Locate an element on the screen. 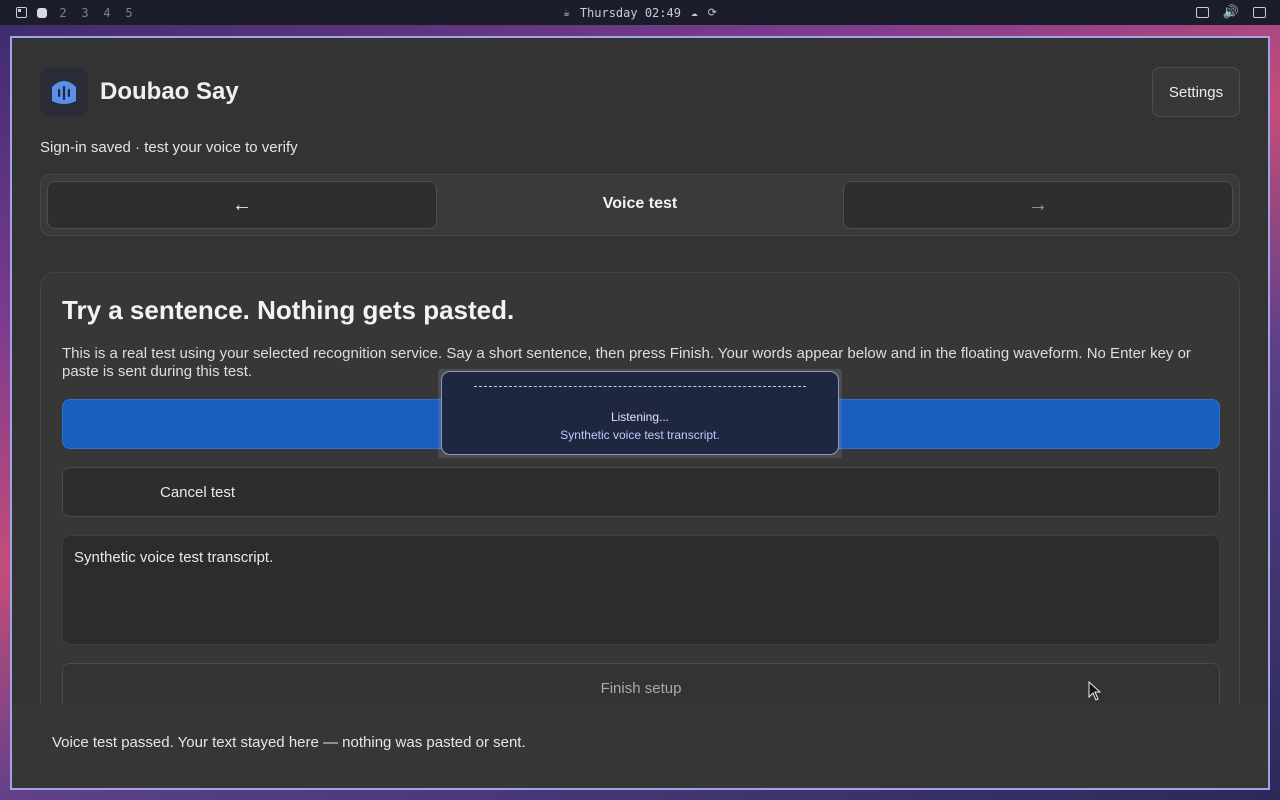 This screenshot has width=1280, height=800. system-top-bar: 2 3 4 5 ☕ Thursday 02:49 ☁ ⟳ 🔊 is located at coordinates (640, 12).